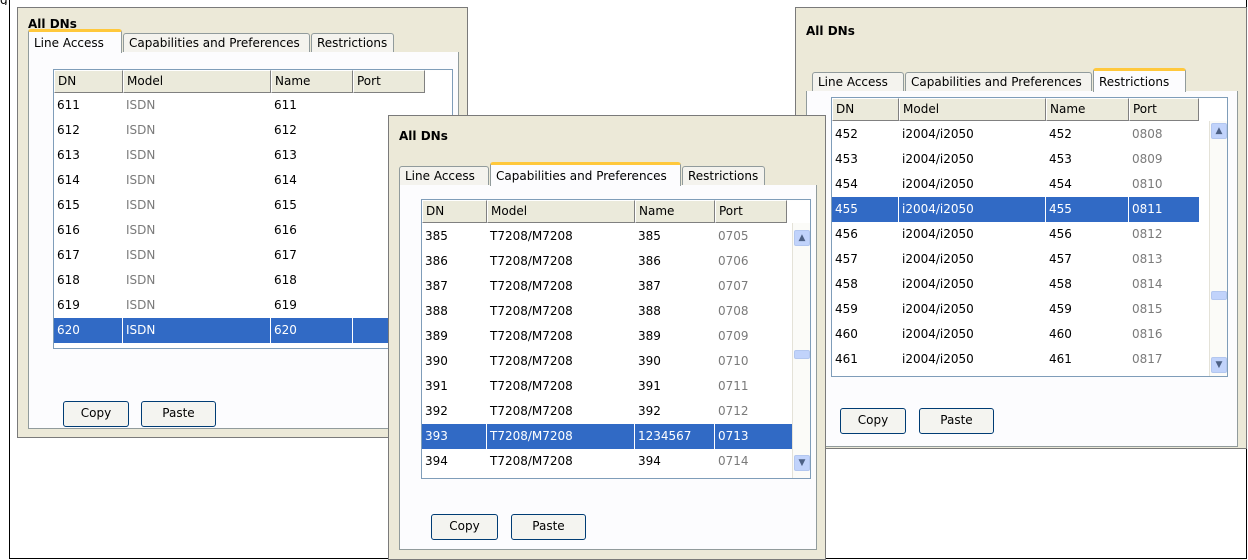  What do you see at coordinates (239, 155) in the screenshot?
I see `table-row: 613 ISDN 613` at bounding box center [239, 155].